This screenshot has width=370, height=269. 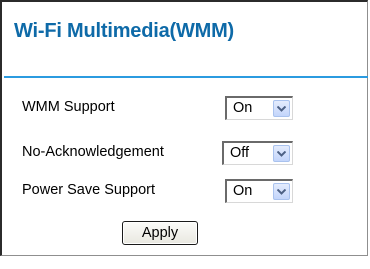 I want to click on power-save-support-label: Power Save Support, so click(x=88, y=190).